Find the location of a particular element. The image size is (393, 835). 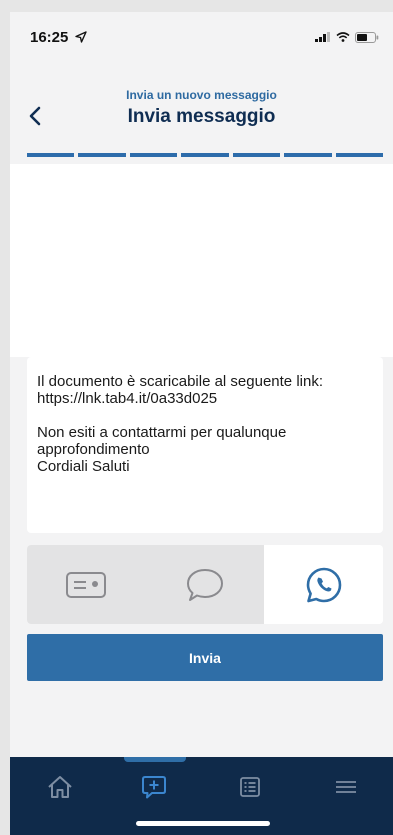

channel-tab-sms is located at coordinates (86, 584).